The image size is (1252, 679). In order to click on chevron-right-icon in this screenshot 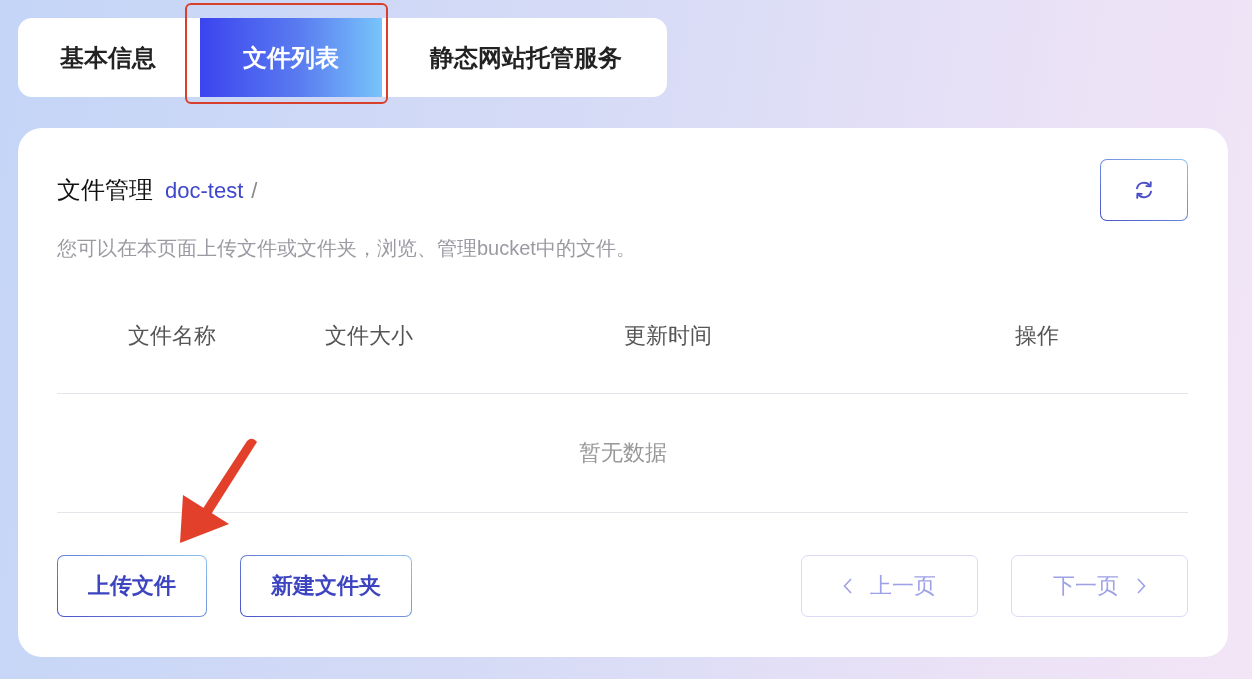, I will do `click(1141, 586)`.